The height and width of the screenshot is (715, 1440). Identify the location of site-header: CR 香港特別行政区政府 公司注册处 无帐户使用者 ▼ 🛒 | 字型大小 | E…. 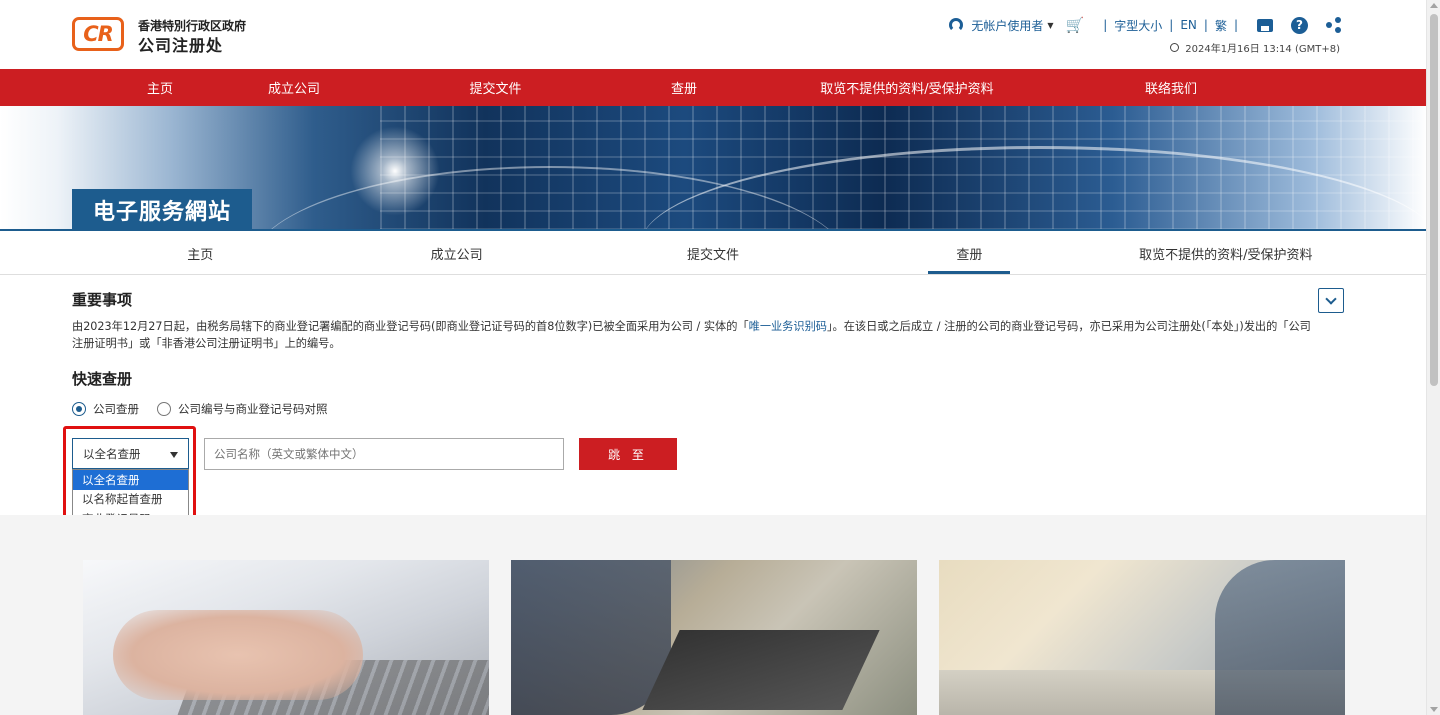
(713, 34).